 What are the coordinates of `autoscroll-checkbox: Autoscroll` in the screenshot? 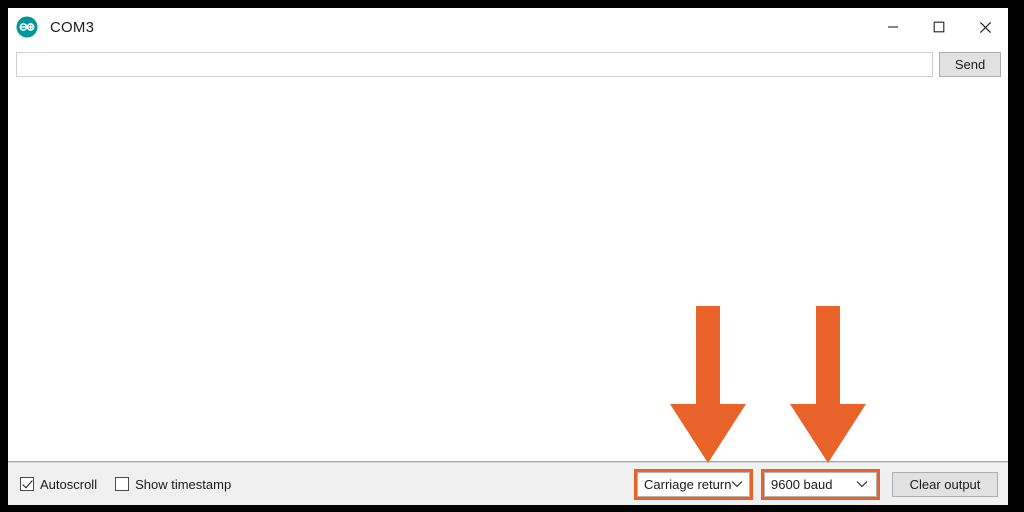 It's located at (58, 484).